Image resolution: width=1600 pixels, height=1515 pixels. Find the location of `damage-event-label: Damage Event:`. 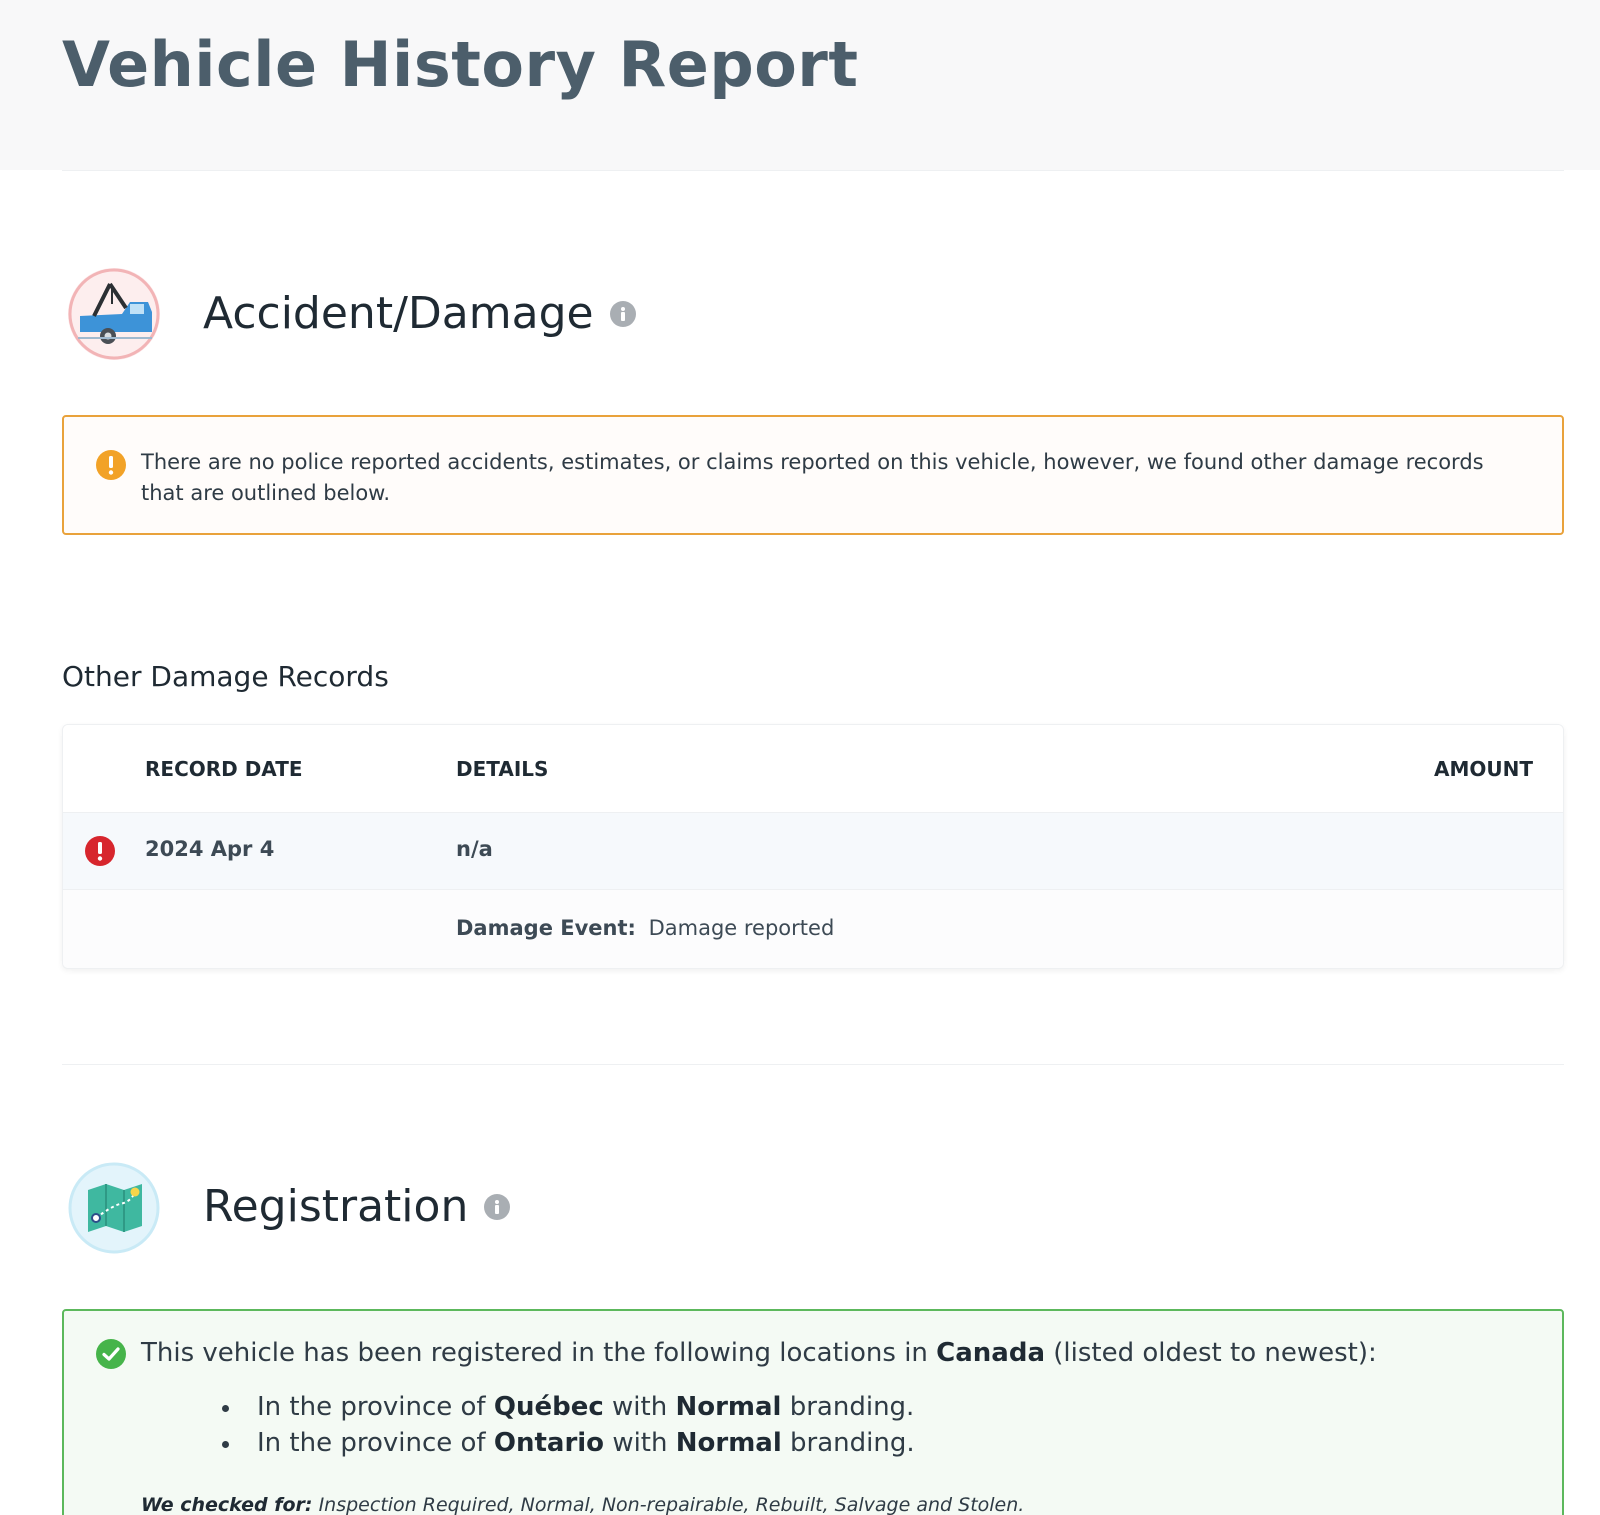

damage-event-label: Damage Event: is located at coordinates (546, 928).